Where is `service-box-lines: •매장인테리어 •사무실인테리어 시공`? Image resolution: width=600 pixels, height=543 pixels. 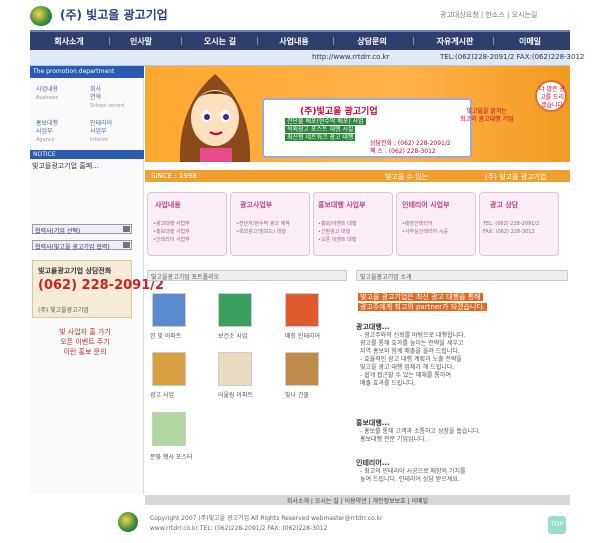
service-box-lines: •매장인테리어 •사무실인테리어 시공 is located at coordinates (425, 228).